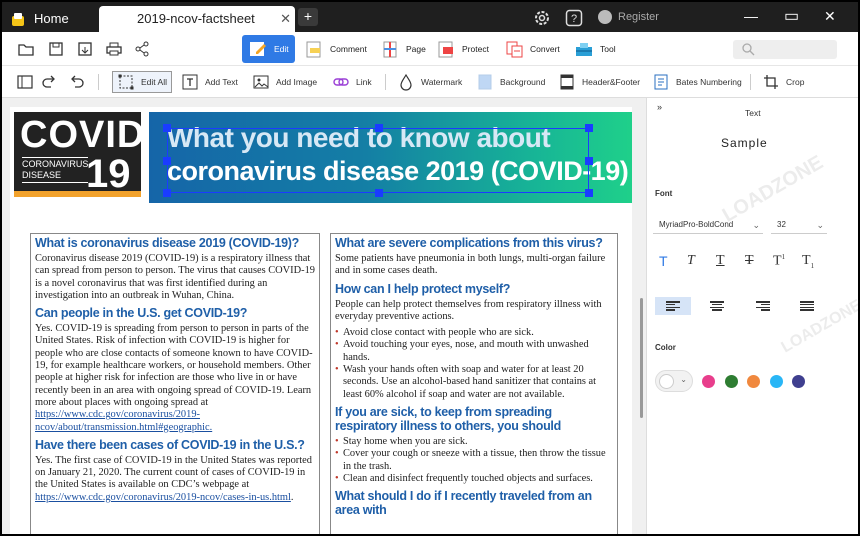 Image resolution: width=860 pixels, height=536 pixels. I want to click on subscript-button: T1, so click(808, 261).